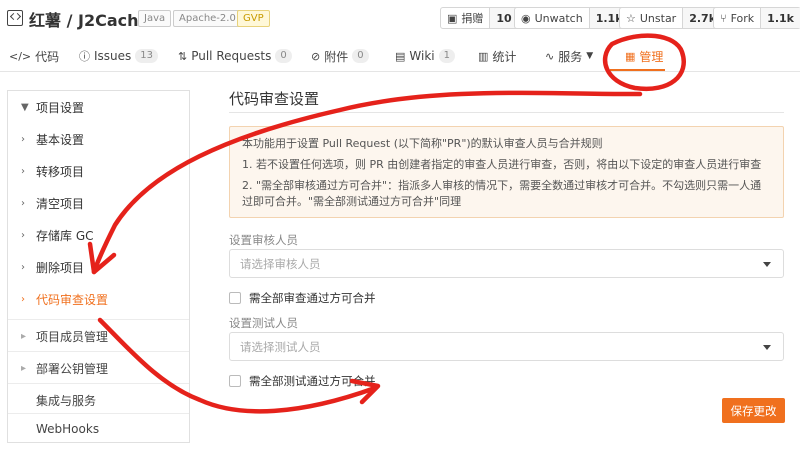 This screenshot has height=459, width=800. I want to click on tab-label: 统计, so click(504, 56).